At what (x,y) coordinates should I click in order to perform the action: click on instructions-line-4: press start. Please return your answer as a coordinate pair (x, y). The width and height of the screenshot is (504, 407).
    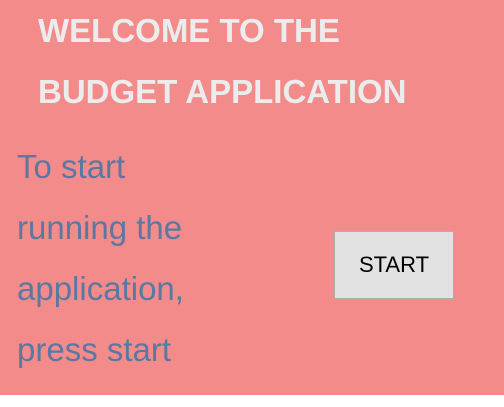
    Looking at the image, I should click on (94, 349).